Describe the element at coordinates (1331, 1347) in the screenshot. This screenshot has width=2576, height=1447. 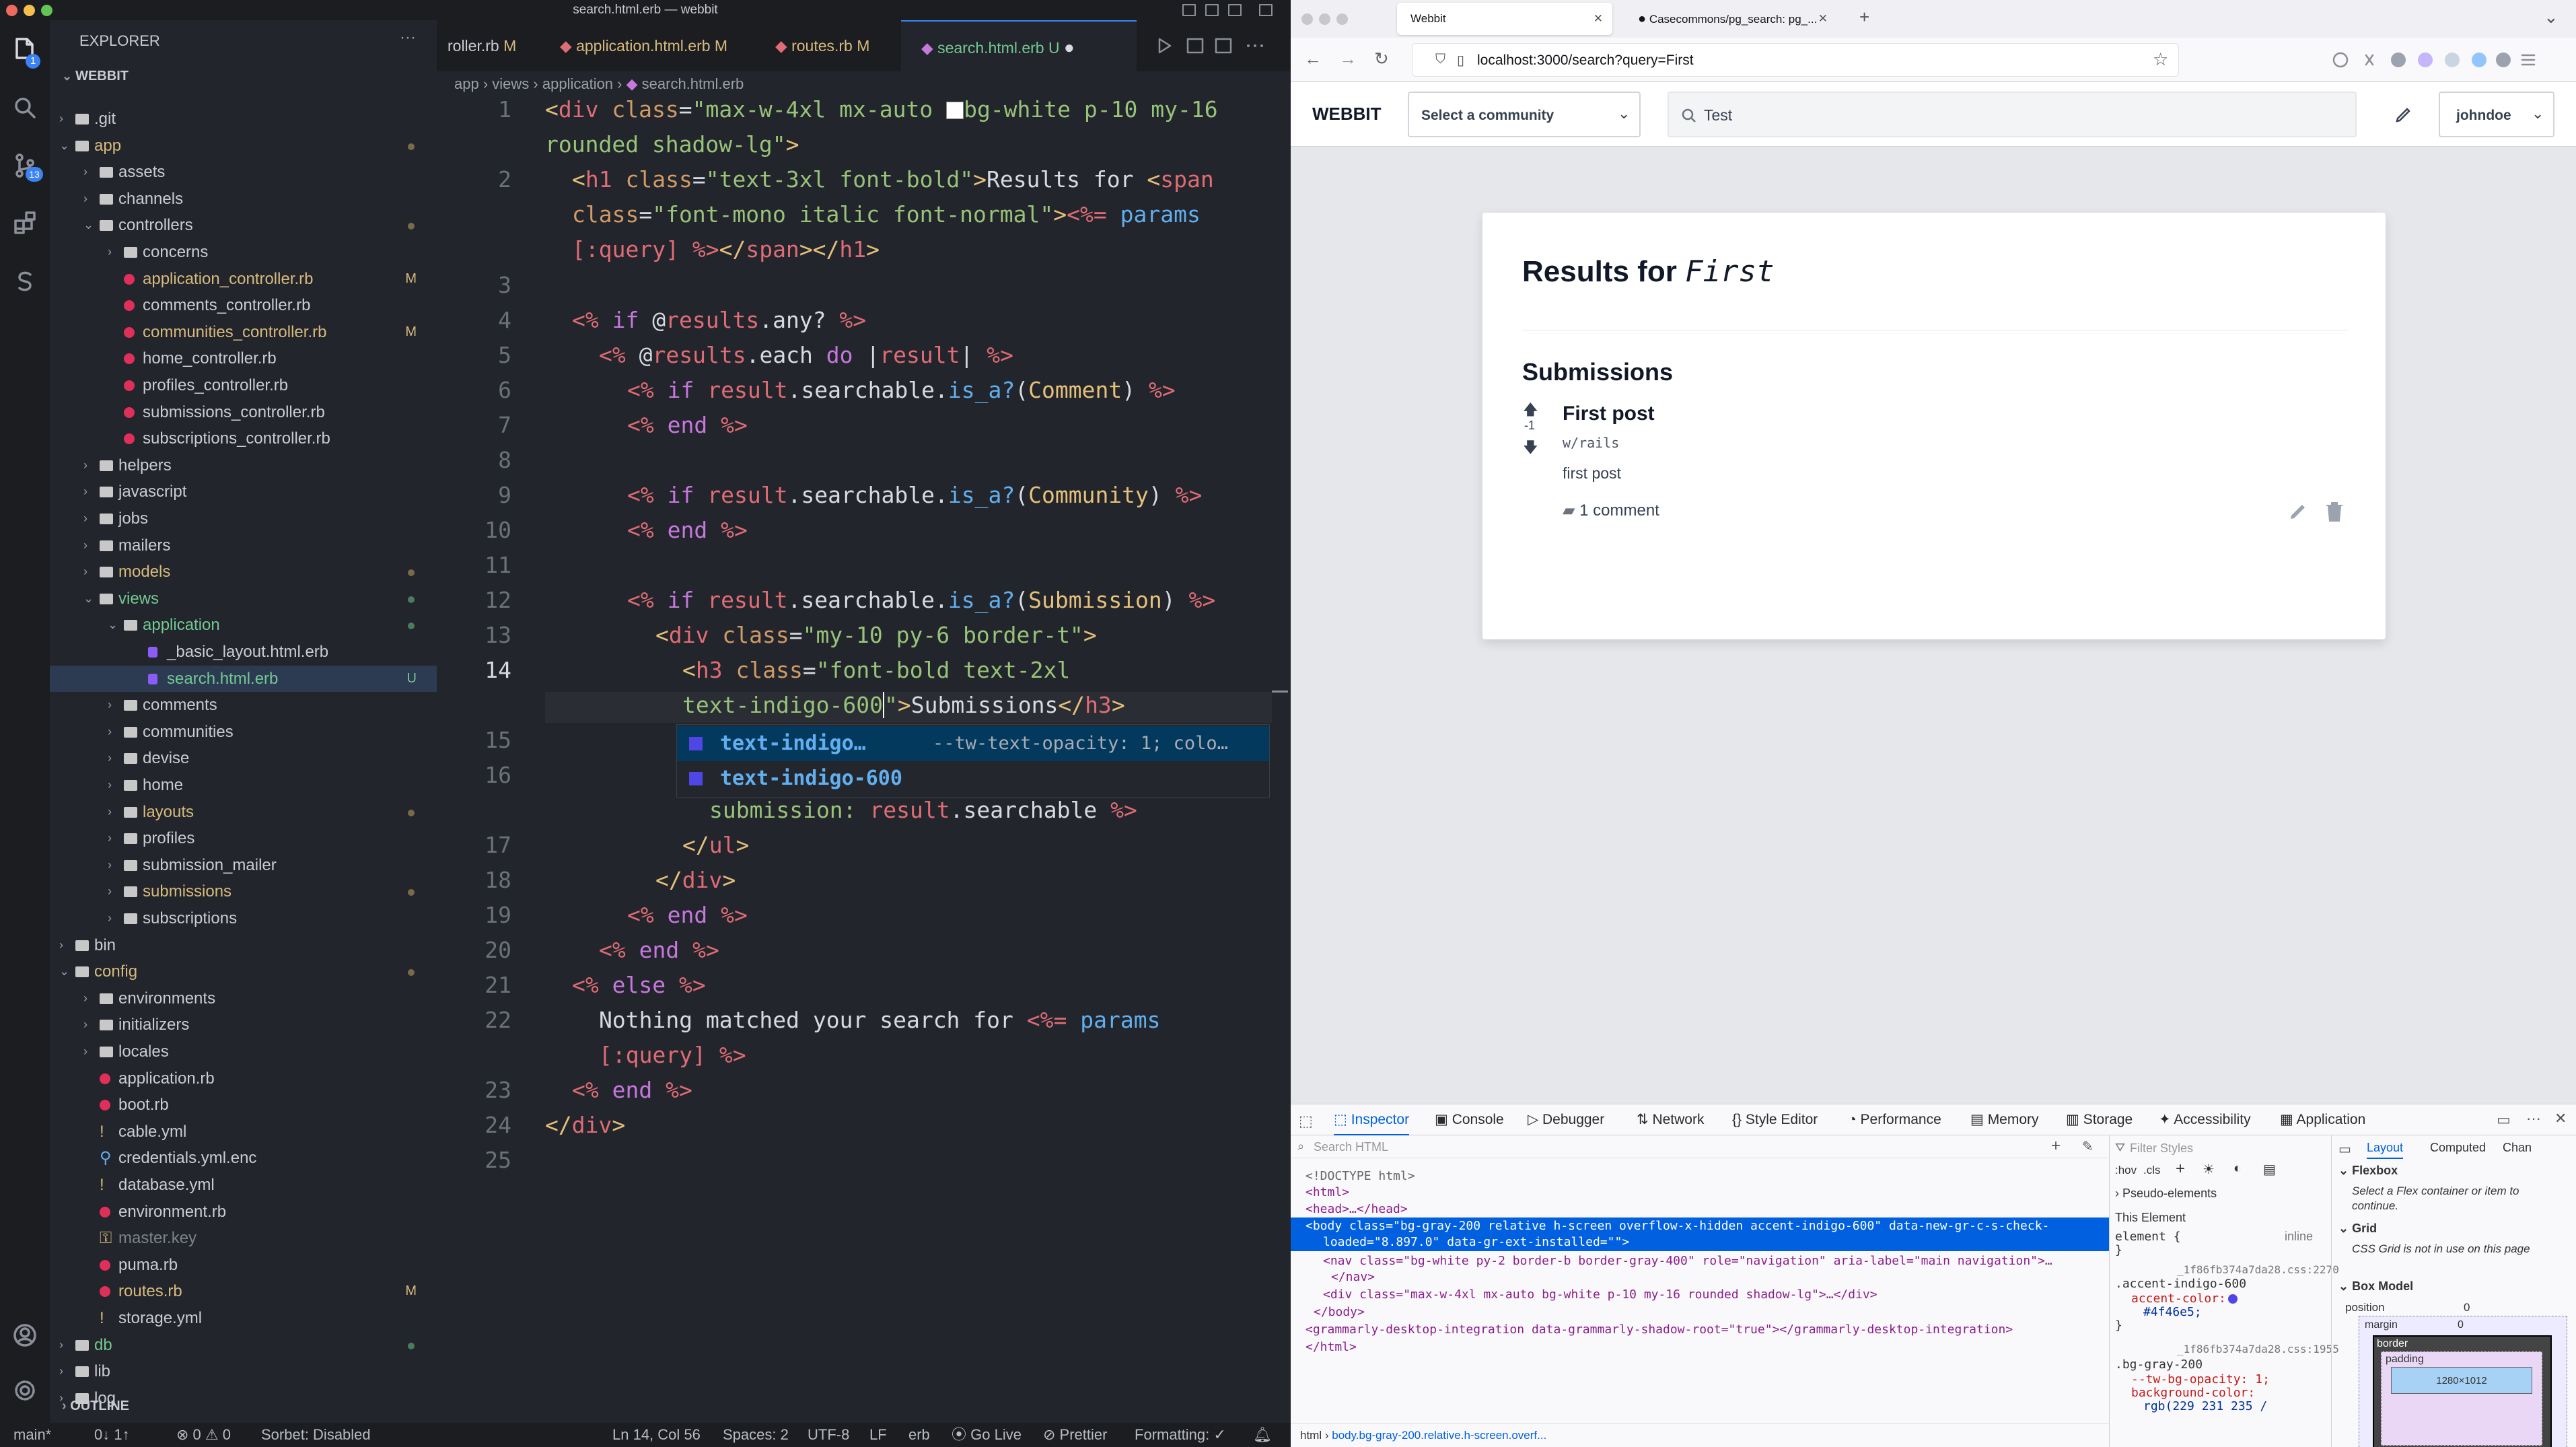
I see `html-node: </html>` at that location.